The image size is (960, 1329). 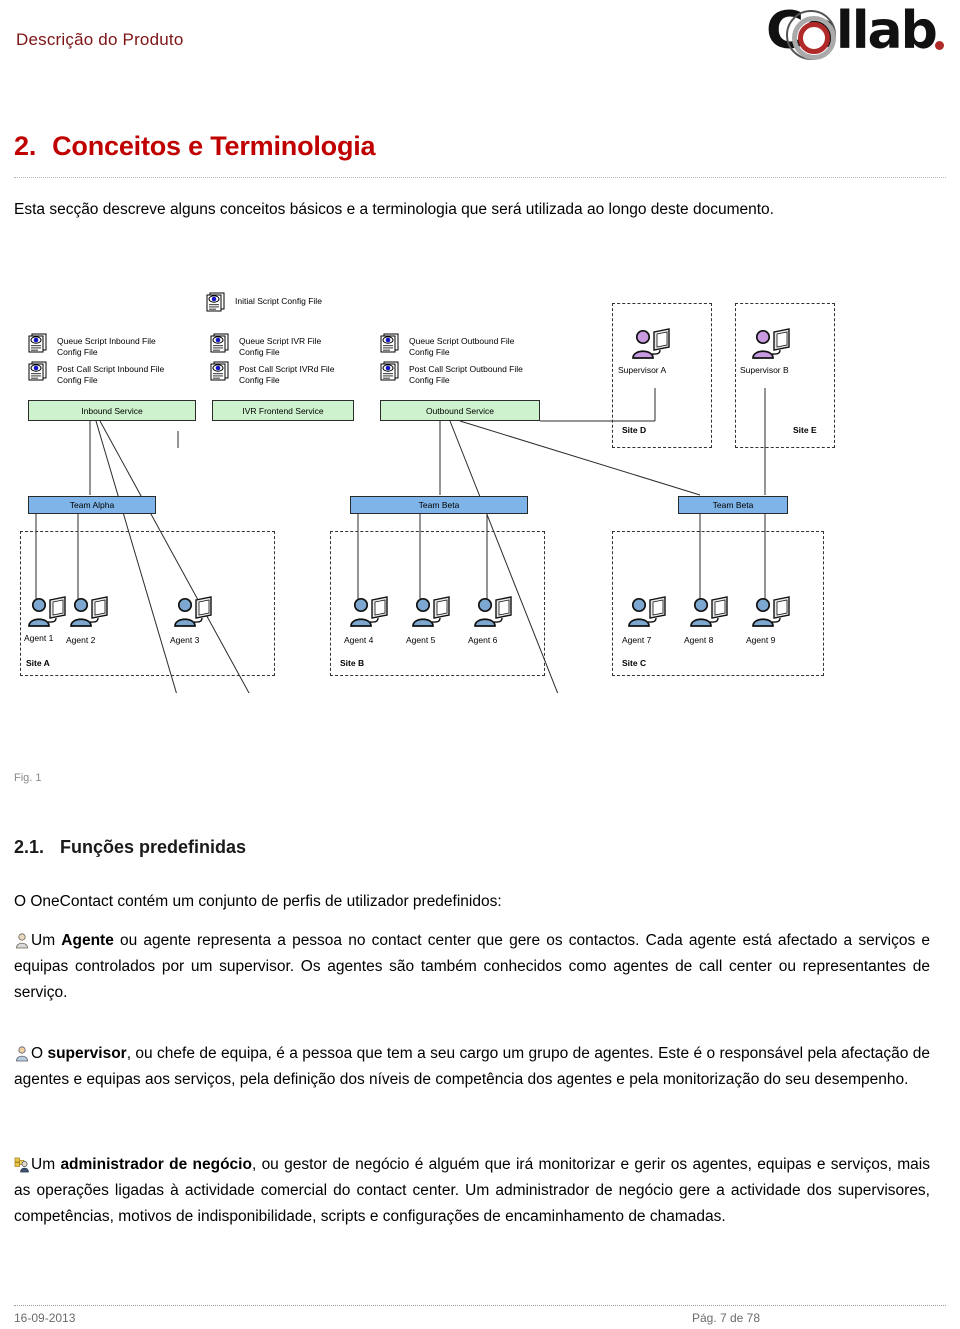 What do you see at coordinates (733, 505) in the screenshot?
I see `team-box-beta-2: Team Beta` at bounding box center [733, 505].